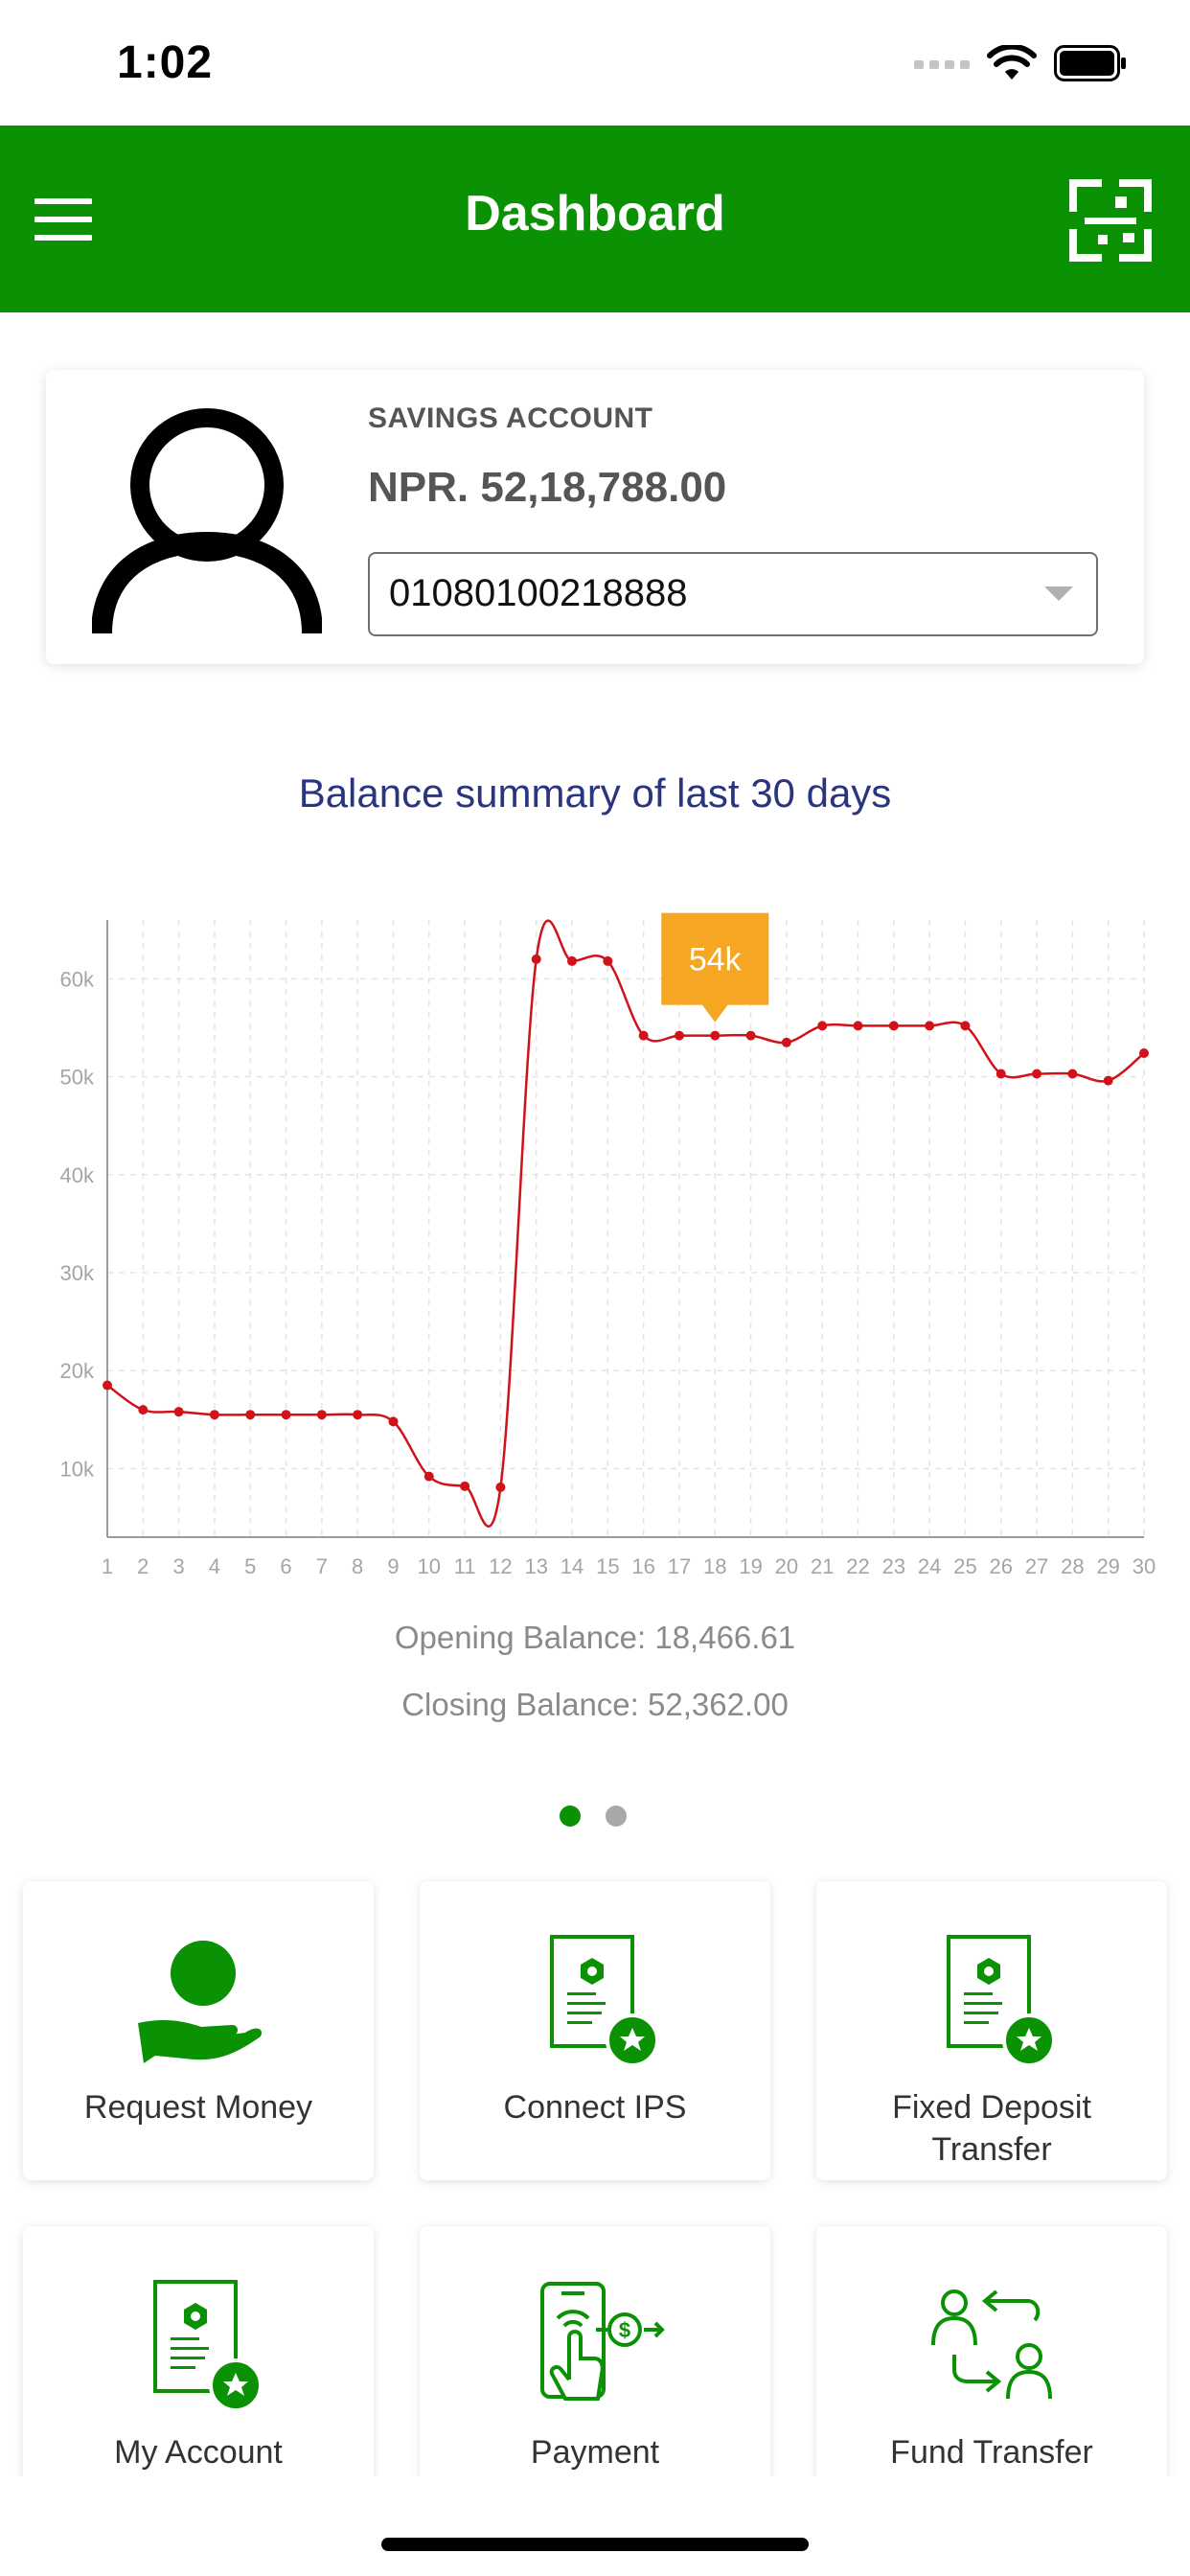 The height and width of the screenshot is (2576, 1190). What do you see at coordinates (716, 960) in the screenshot?
I see `tooltip-label: 54k` at bounding box center [716, 960].